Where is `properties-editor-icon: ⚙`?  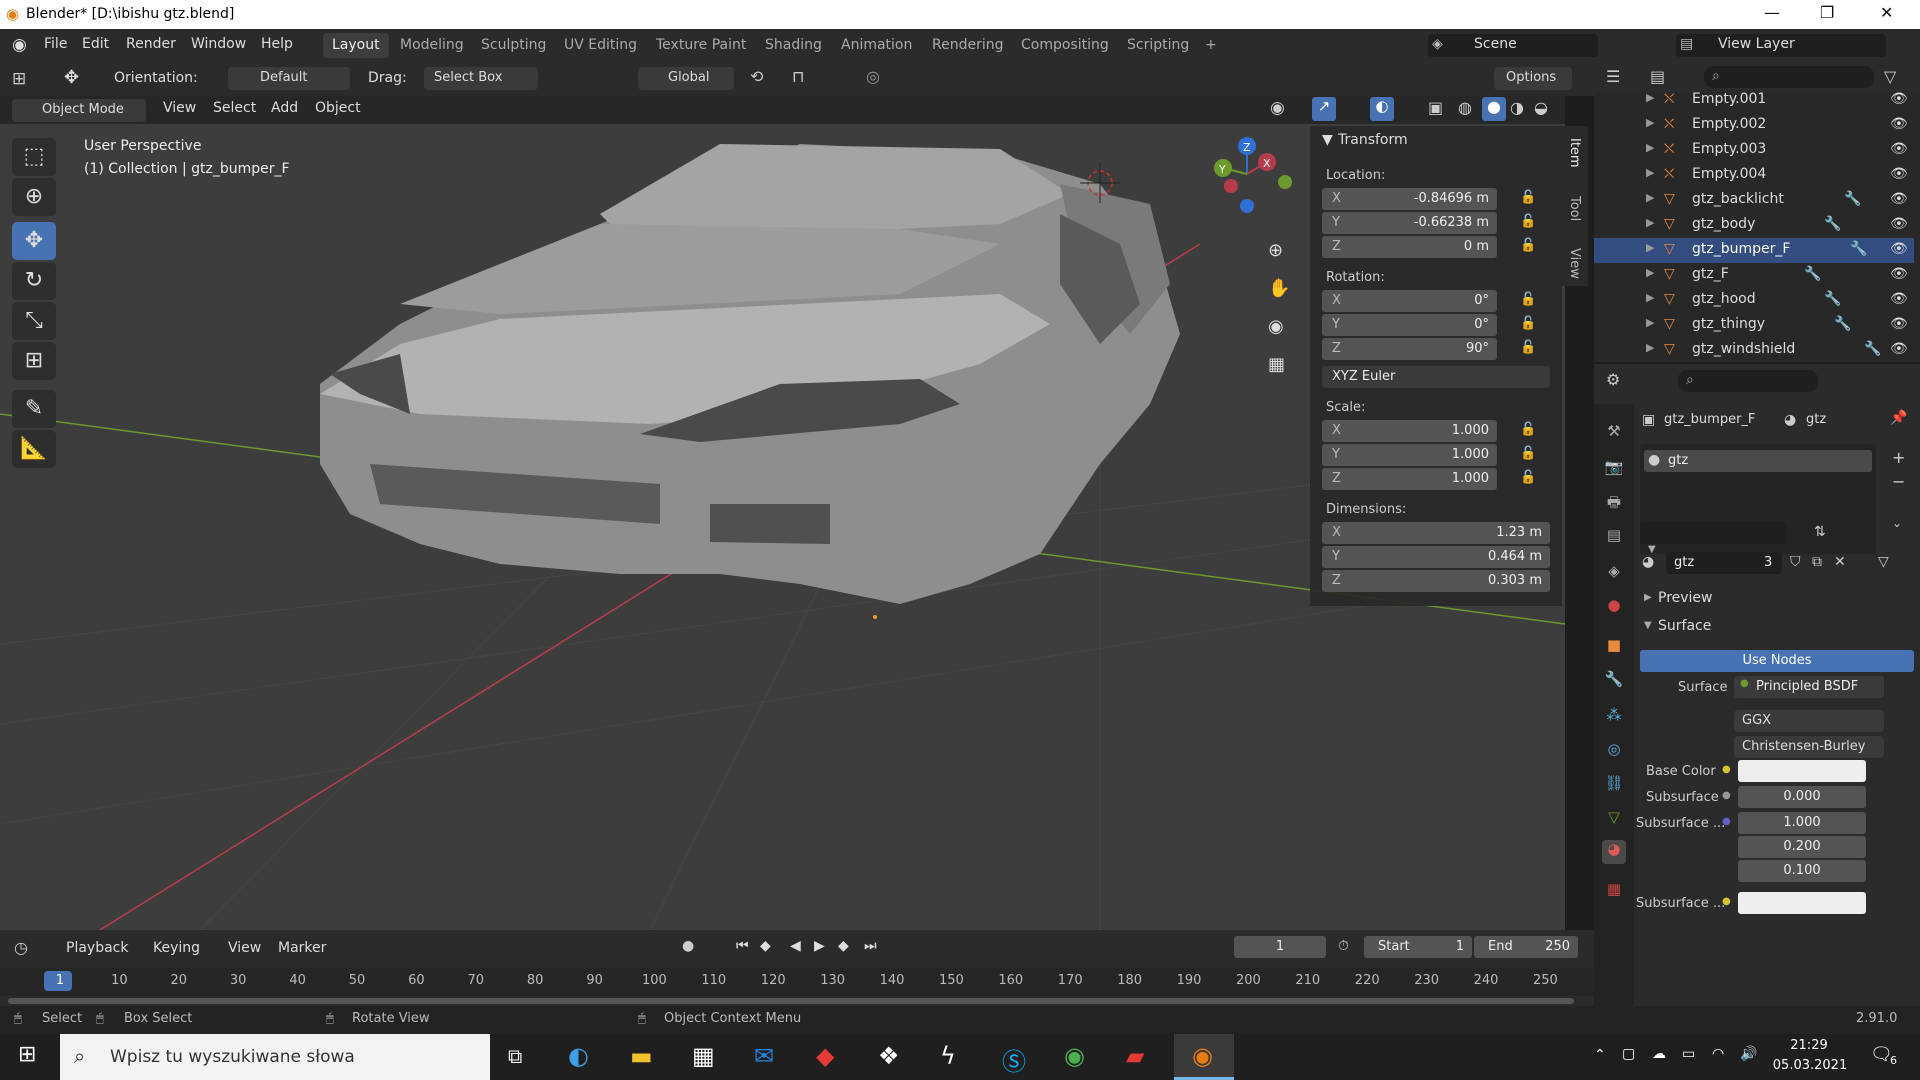
properties-editor-icon: ⚙ is located at coordinates (1613, 379).